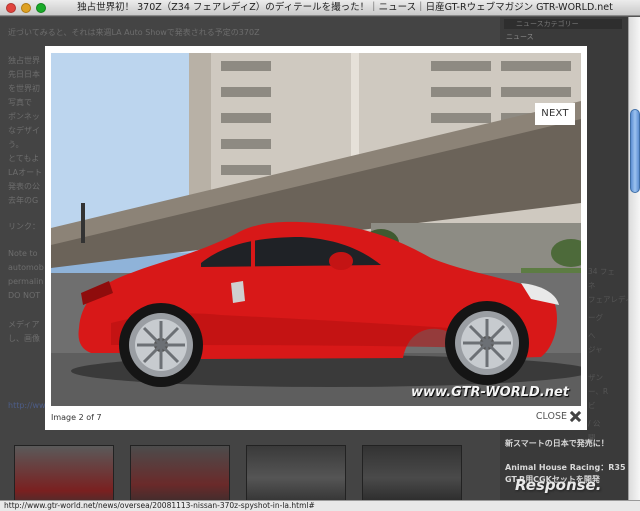 The width and height of the screenshot is (640, 511). Describe the element at coordinates (25, 172) in the screenshot. I see `article-line: LAオート` at that location.